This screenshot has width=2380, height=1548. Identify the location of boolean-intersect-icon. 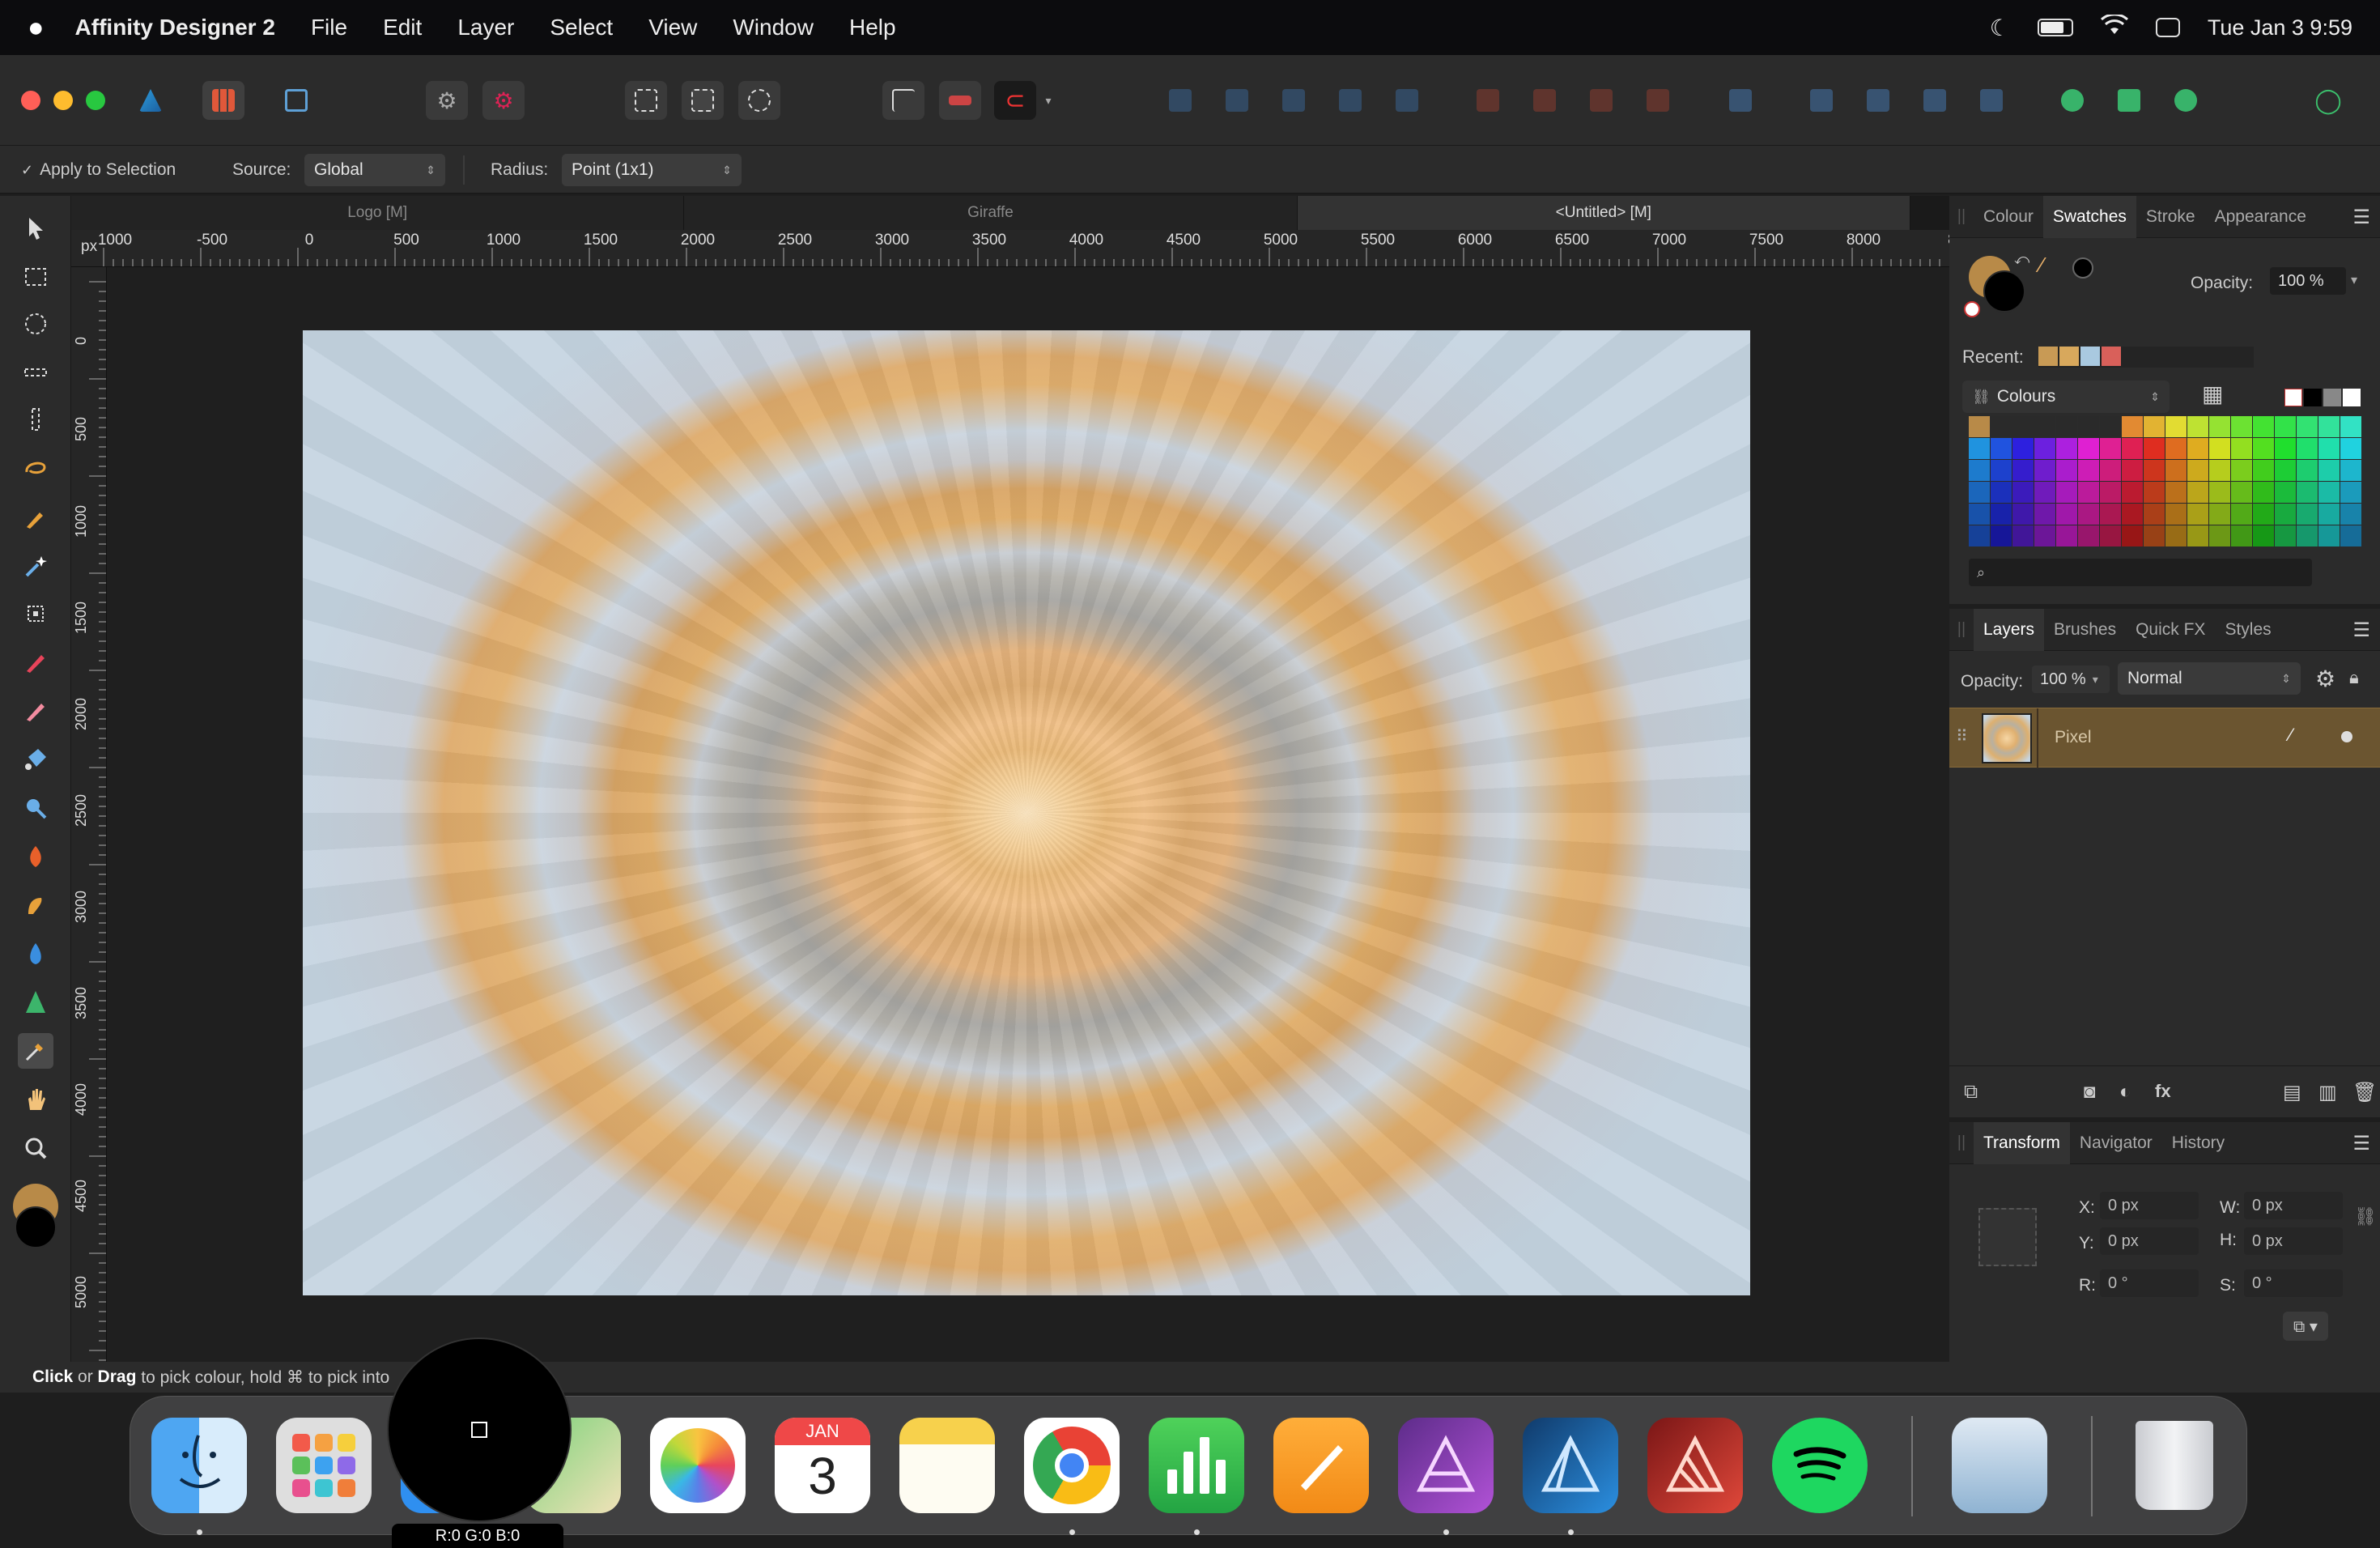
(1601, 100).